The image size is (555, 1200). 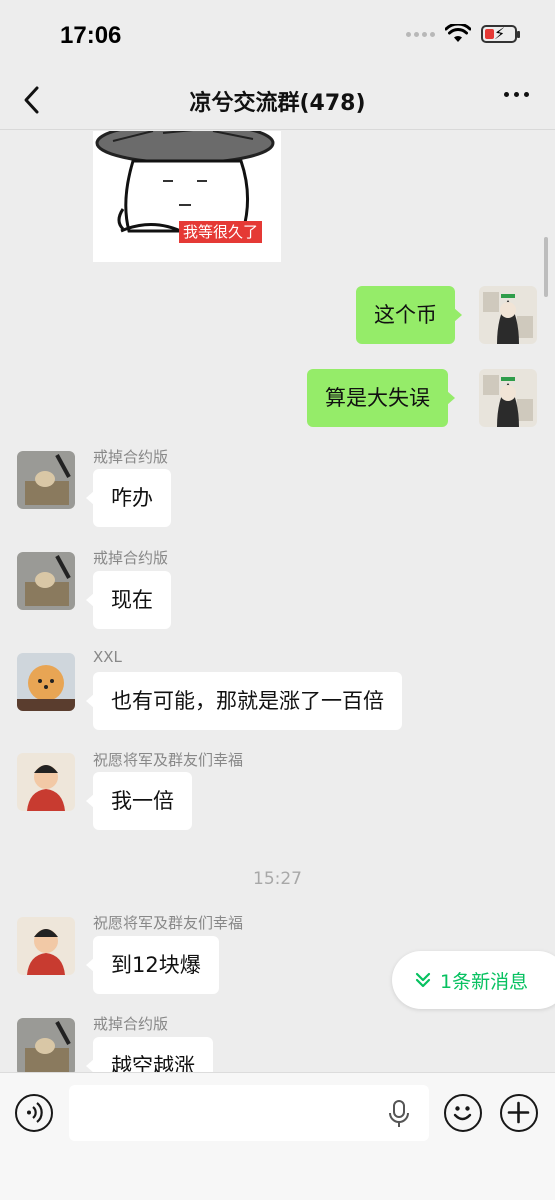 I want to click on chat-title: 凉兮交流群(478), so click(x=277, y=103).